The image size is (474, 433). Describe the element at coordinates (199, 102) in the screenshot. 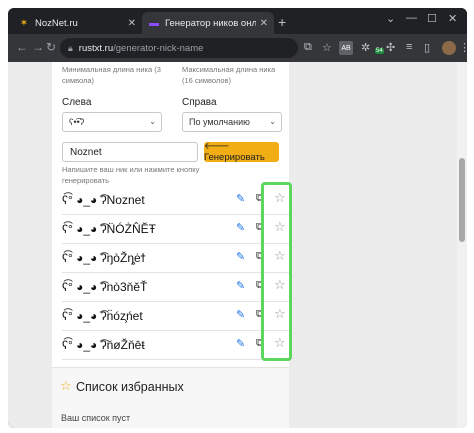

I see `right-label: Справа` at that location.